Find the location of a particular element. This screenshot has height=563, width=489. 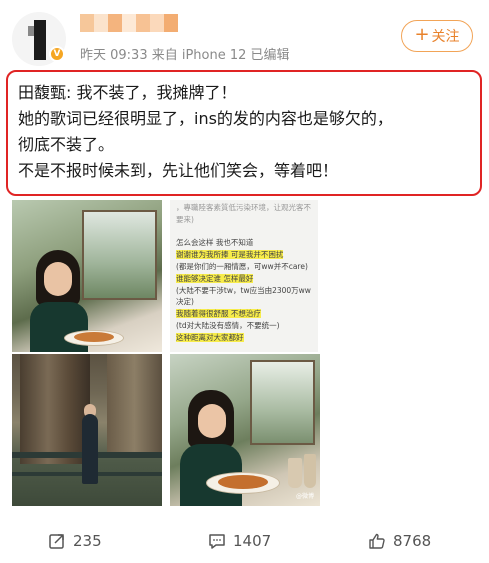

lyrics-line-text: (大陆不要干涉tw，tw应当由2300万ww is located at coordinates (243, 290).